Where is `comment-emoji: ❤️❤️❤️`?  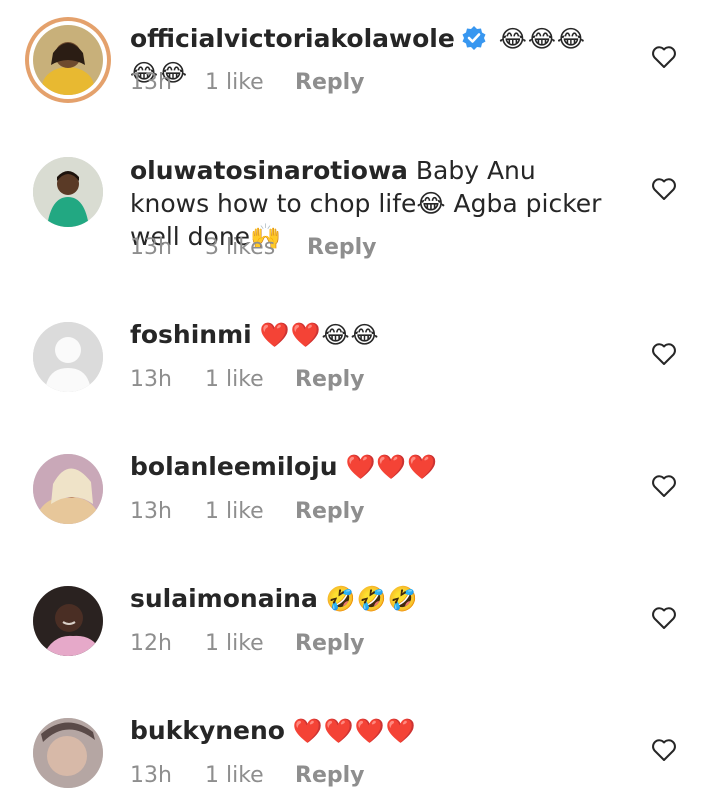
comment-emoji: ❤️❤️❤️ is located at coordinates (392, 467).